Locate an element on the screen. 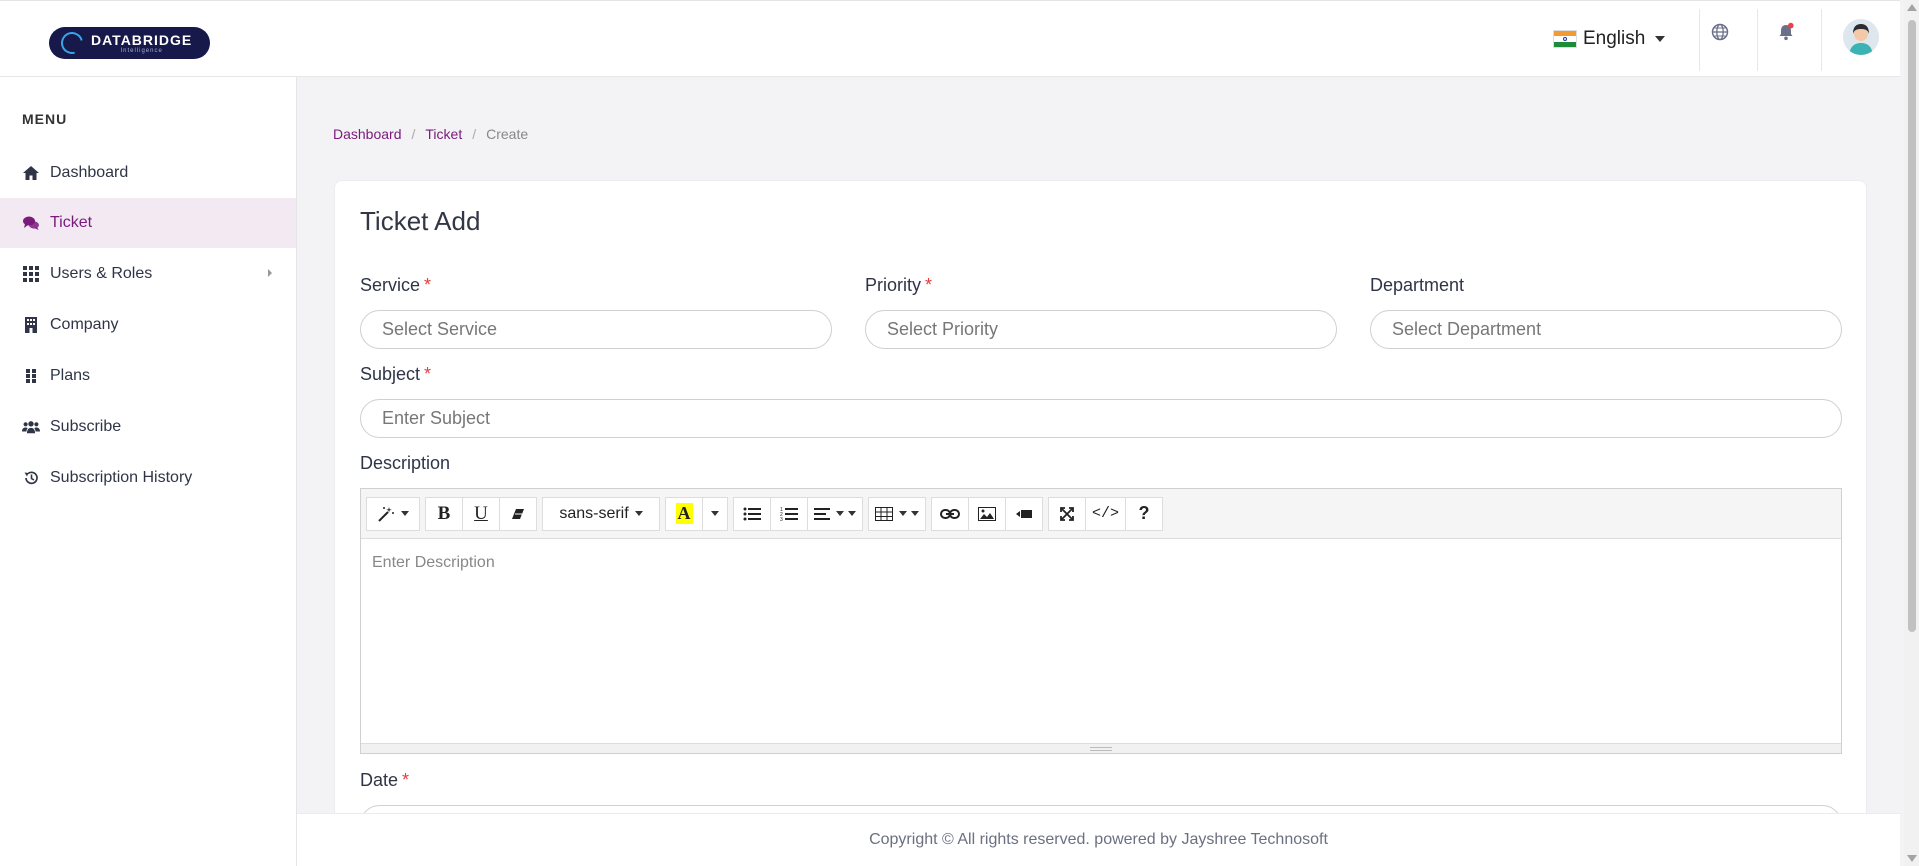 The image size is (1919, 866). link-button is located at coordinates (950, 513).